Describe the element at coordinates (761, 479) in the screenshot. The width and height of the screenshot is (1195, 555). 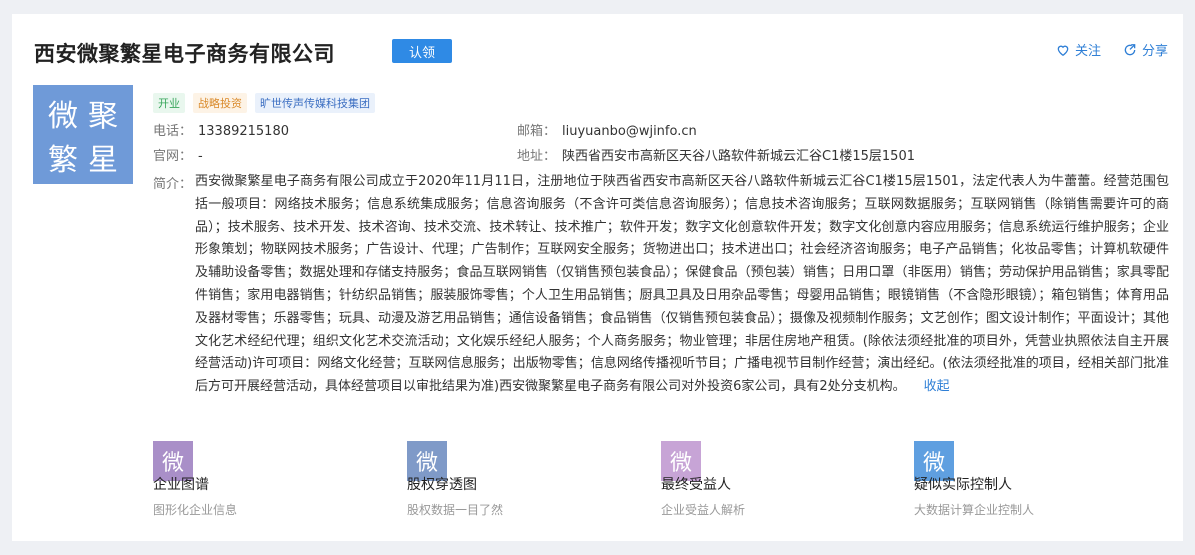
I see `feature-ultimate-beneficiary: 微 最终受益人 企业受益人解析` at that location.